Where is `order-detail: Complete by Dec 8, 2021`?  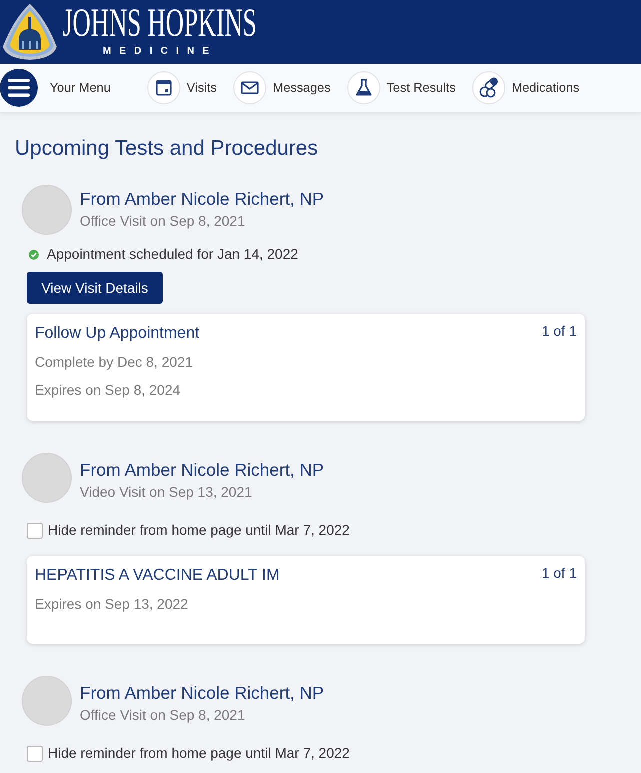
order-detail: Complete by Dec 8, 2021 is located at coordinates (114, 362).